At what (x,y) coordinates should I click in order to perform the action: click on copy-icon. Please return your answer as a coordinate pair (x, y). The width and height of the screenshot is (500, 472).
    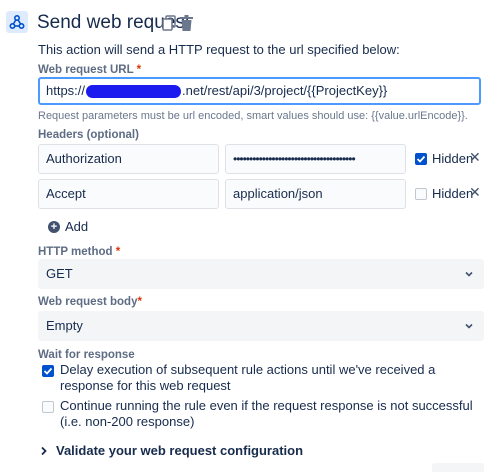
    Looking at the image, I should click on (169, 23).